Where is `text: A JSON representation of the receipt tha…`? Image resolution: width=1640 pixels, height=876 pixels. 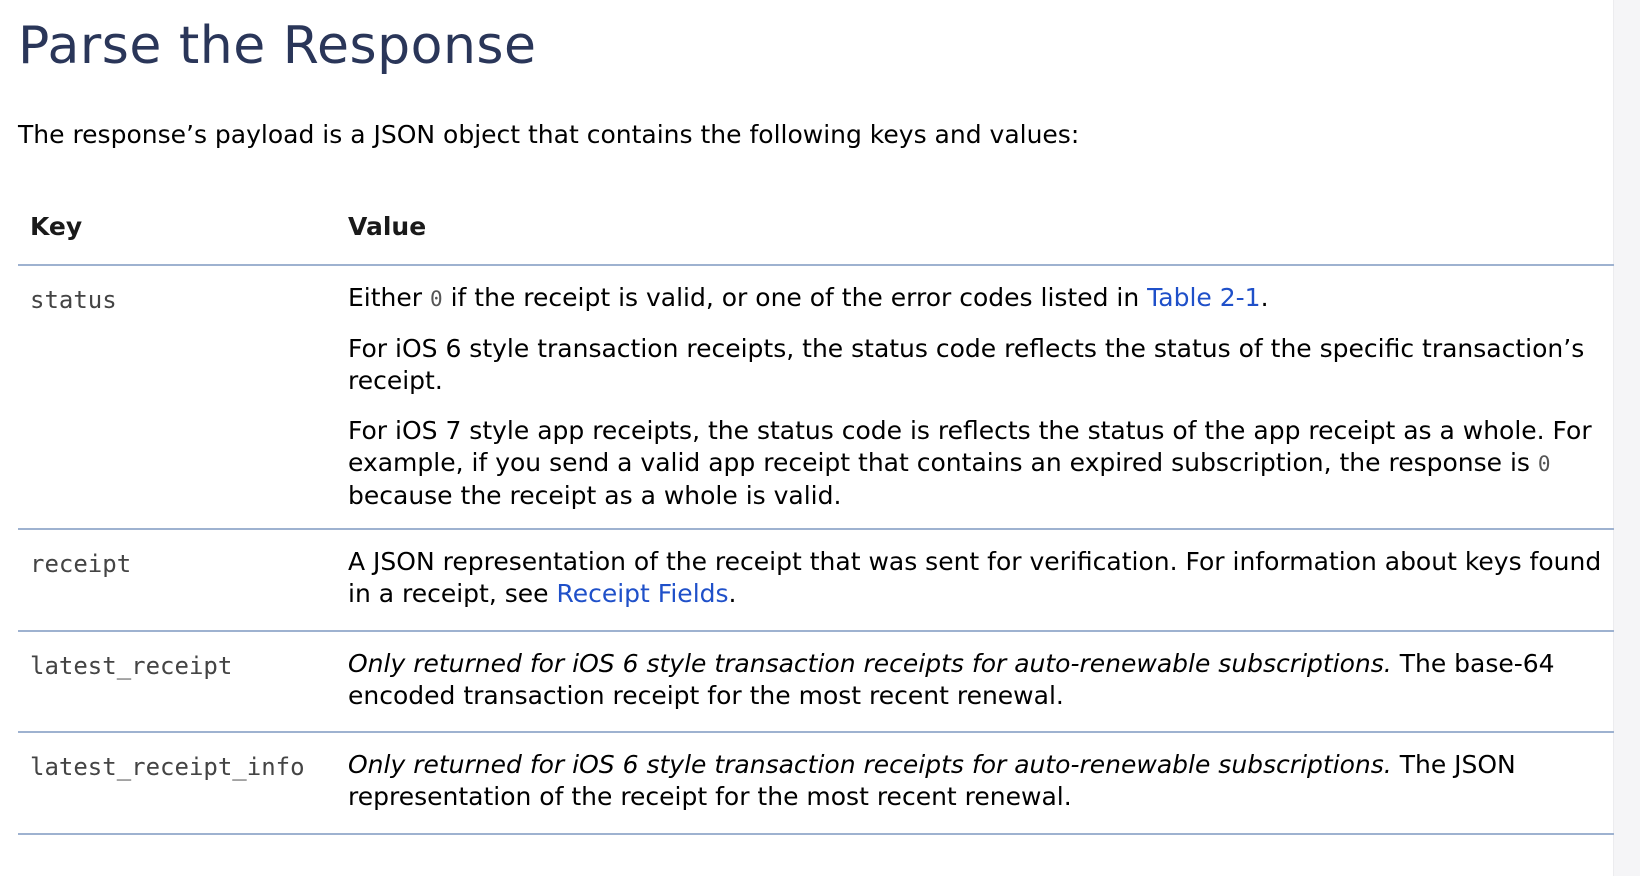
text: A JSON representation of the receipt tha… is located at coordinates (975, 577).